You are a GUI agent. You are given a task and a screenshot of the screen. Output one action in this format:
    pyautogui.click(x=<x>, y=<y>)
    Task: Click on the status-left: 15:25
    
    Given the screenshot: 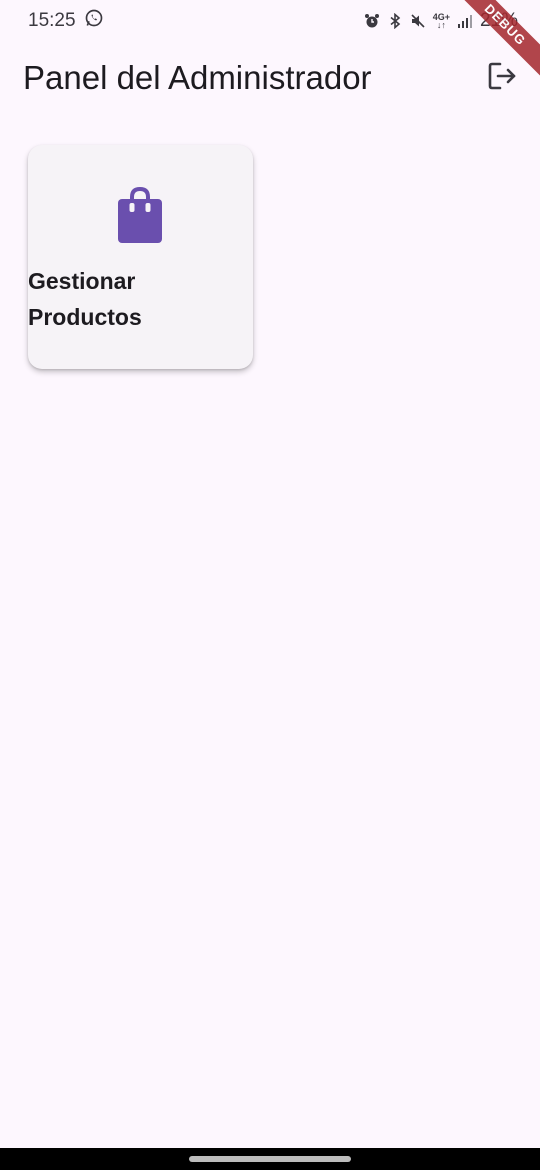 What is the action you would take?
    pyautogui.click(x=66, y=21)
    